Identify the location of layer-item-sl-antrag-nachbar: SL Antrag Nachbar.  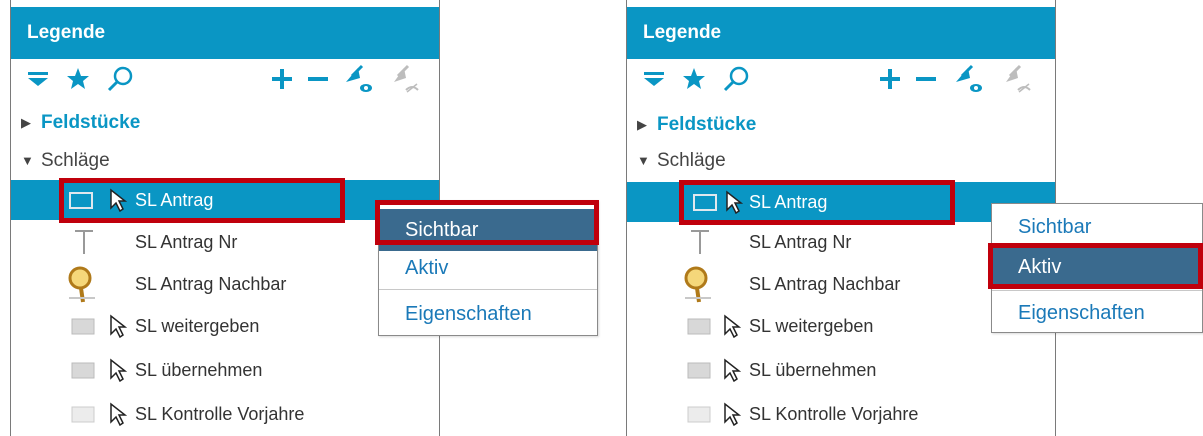
(225, 284).